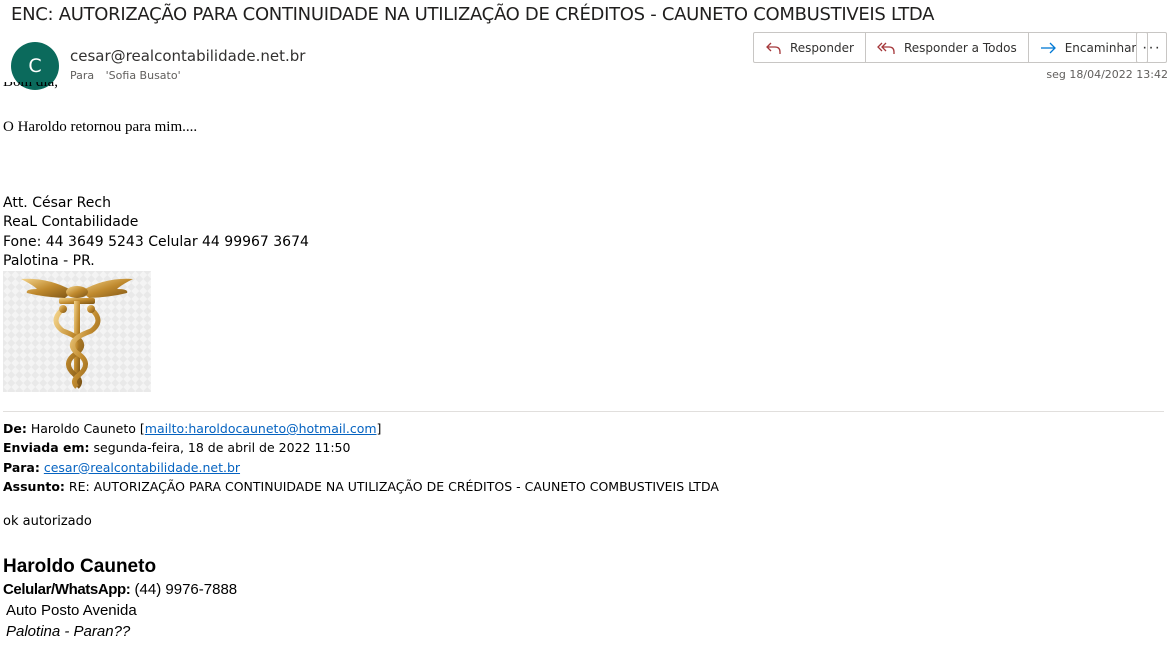  I want to click on company-name: Auto Posto Avenida, so click(71, 610).